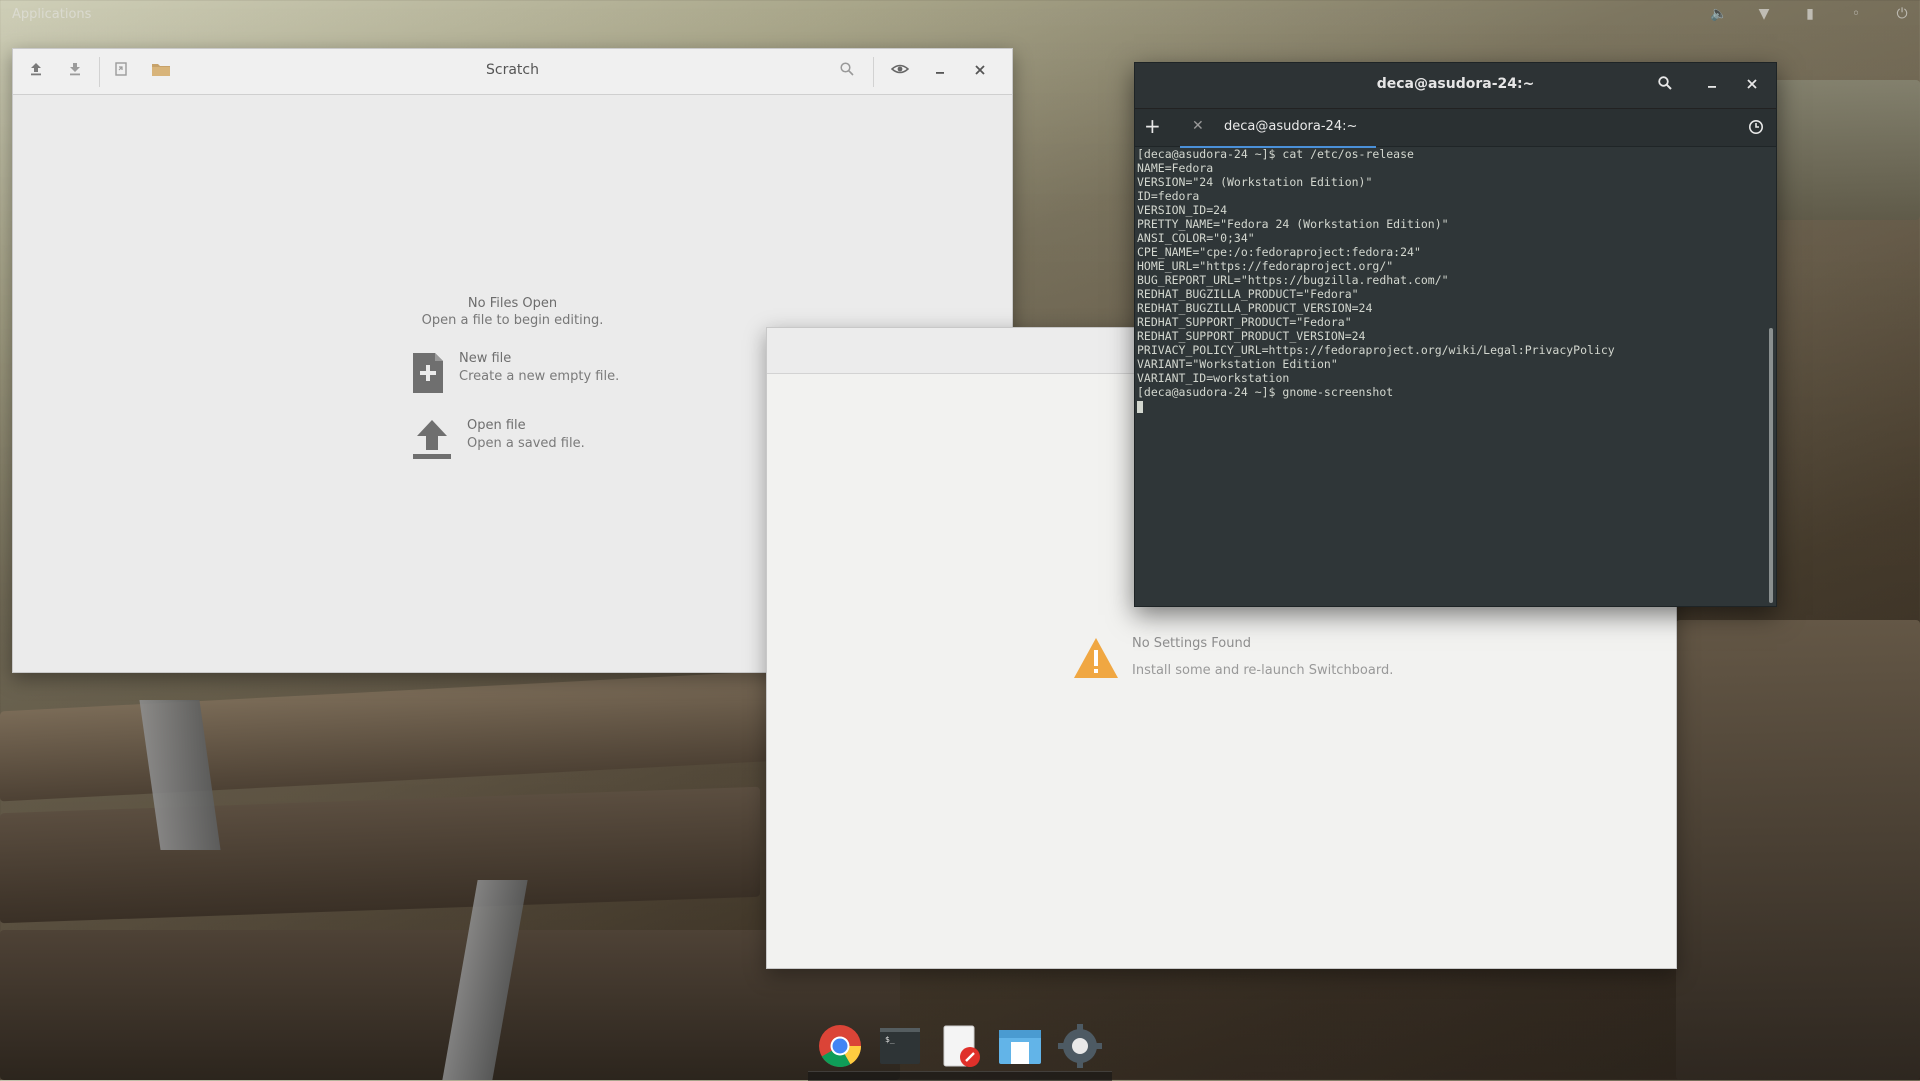 This screenshot has width=1920, height=1081. I want to click on power-icon: ⏻, so click(1902, 14).